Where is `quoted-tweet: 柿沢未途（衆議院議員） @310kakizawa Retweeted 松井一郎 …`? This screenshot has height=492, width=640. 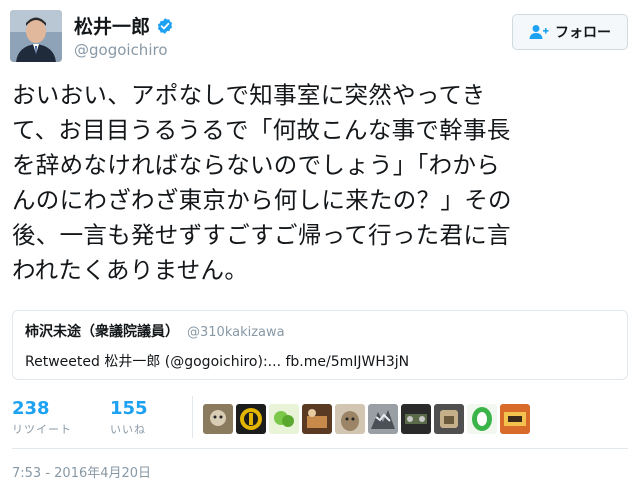
quoted-tweet: 柿沢未途（衆議院議員） @310kakizawa Retweeted 松井一郎 … is located at coordinates (320, 345).